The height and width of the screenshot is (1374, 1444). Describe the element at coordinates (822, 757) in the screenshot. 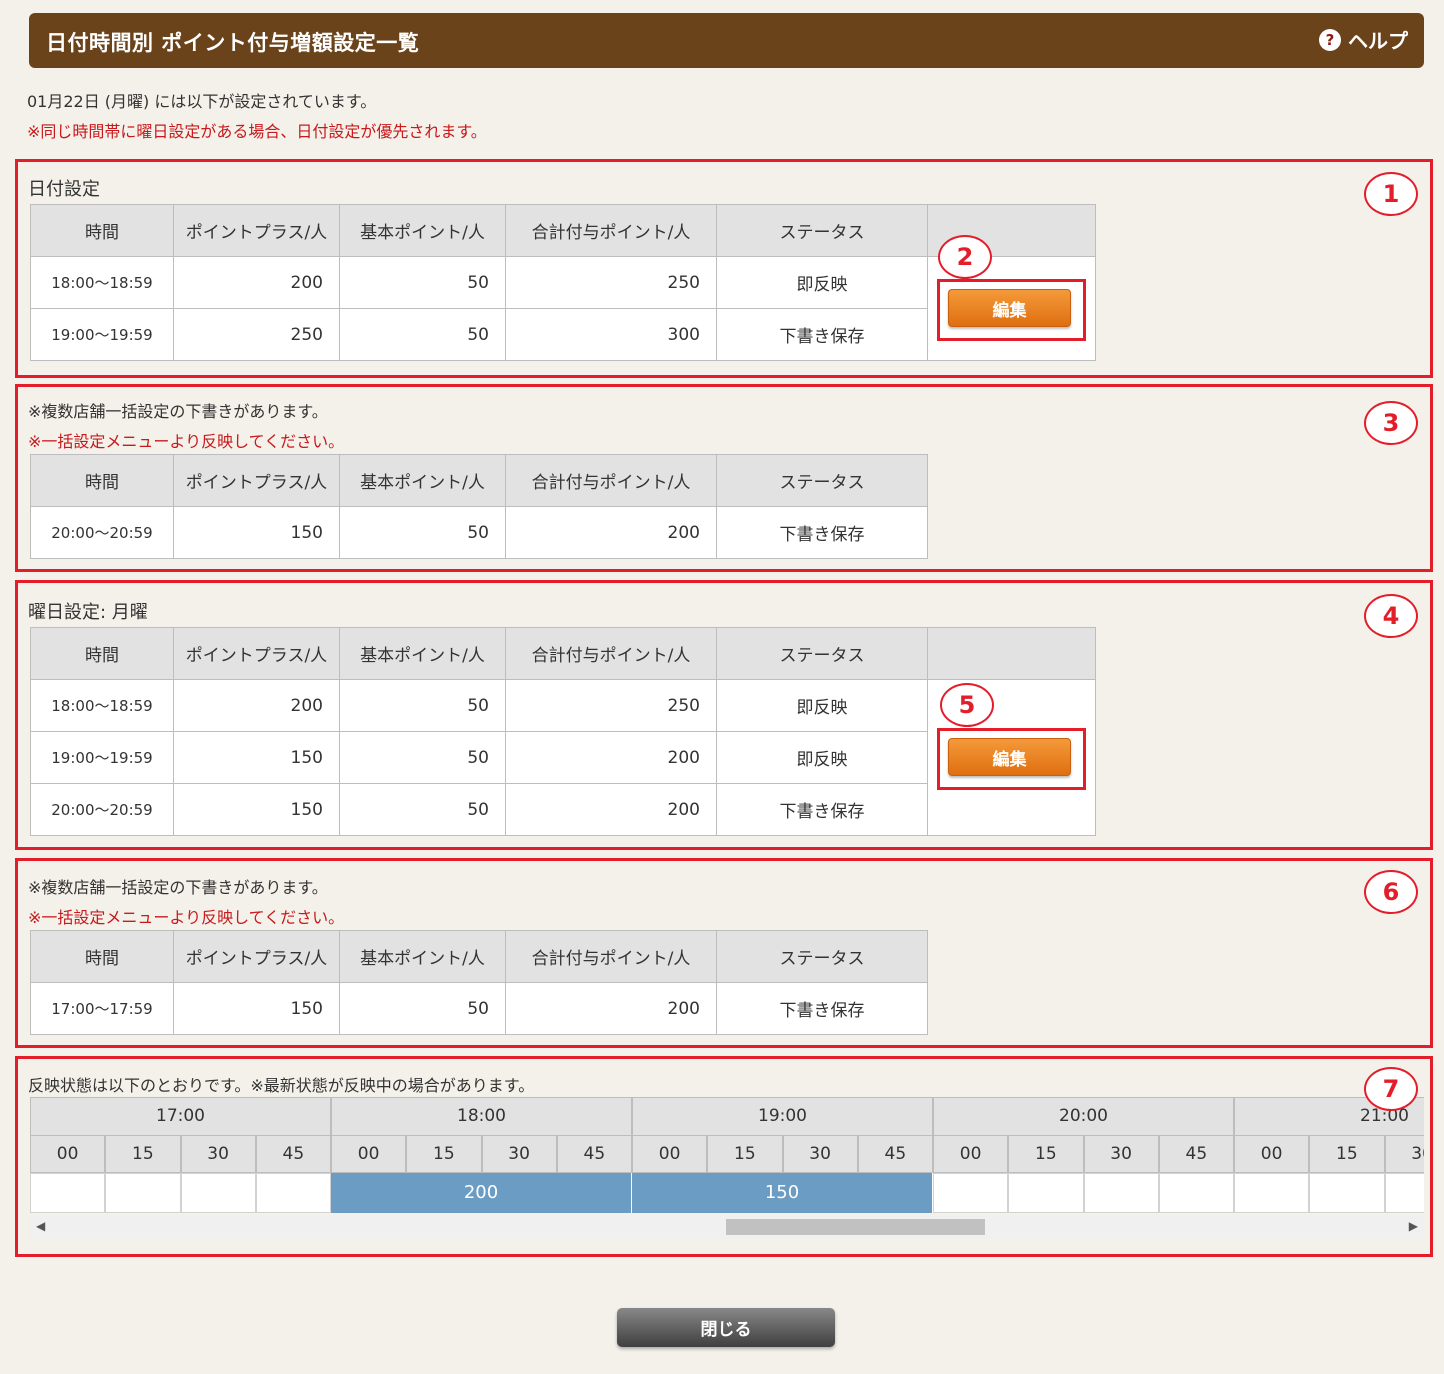

I see `cell-status: 即反映` at that location.